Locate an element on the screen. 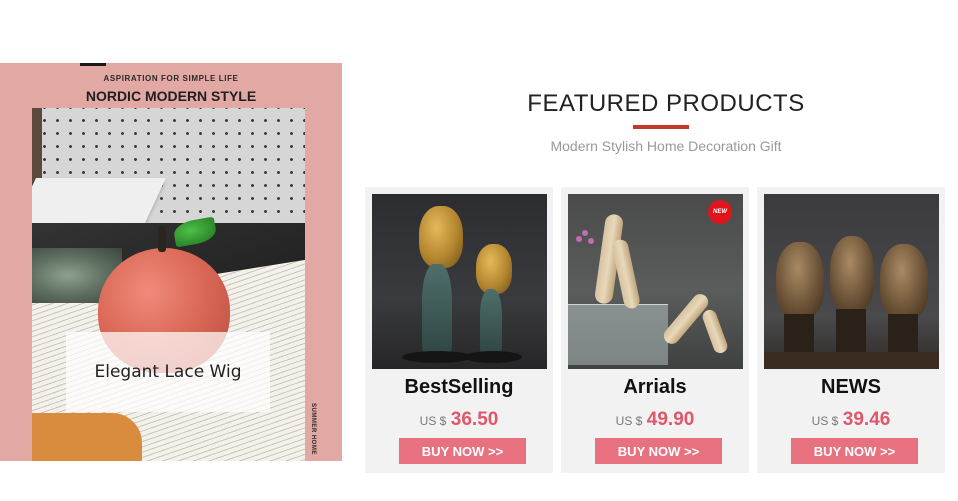  sculpture-hand-large is located at coordinates (437, 309).